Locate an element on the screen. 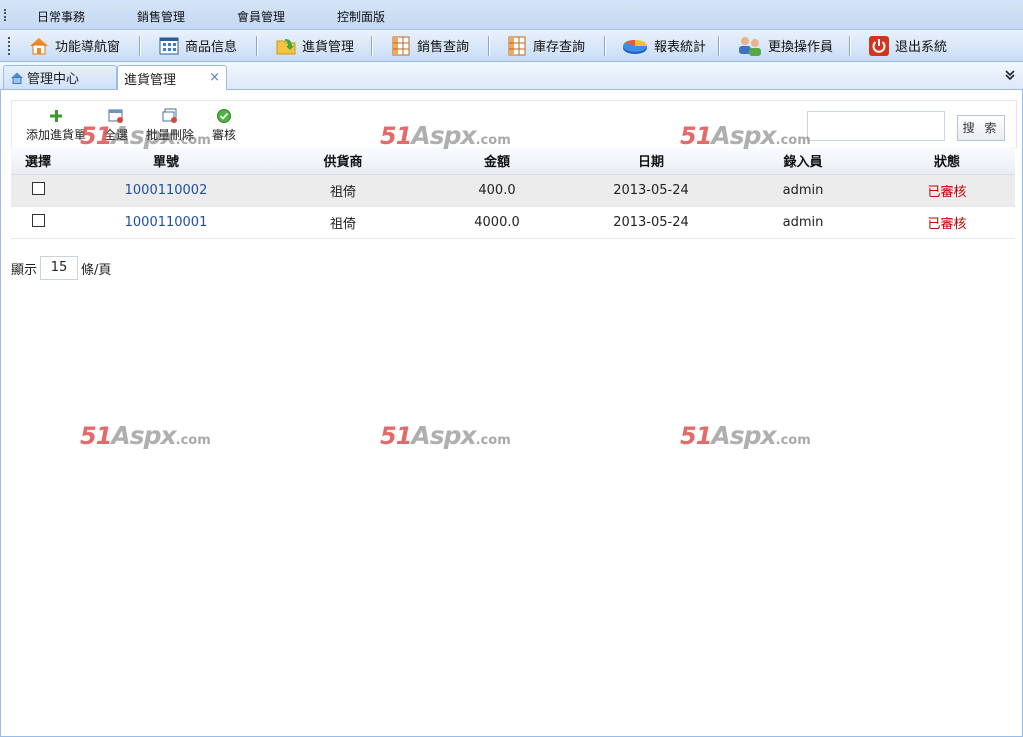 The width and height of the screenshot is (1023, 737). toolbar-navigator-button: 功能導航窗 is located at coordinates (74, 45).